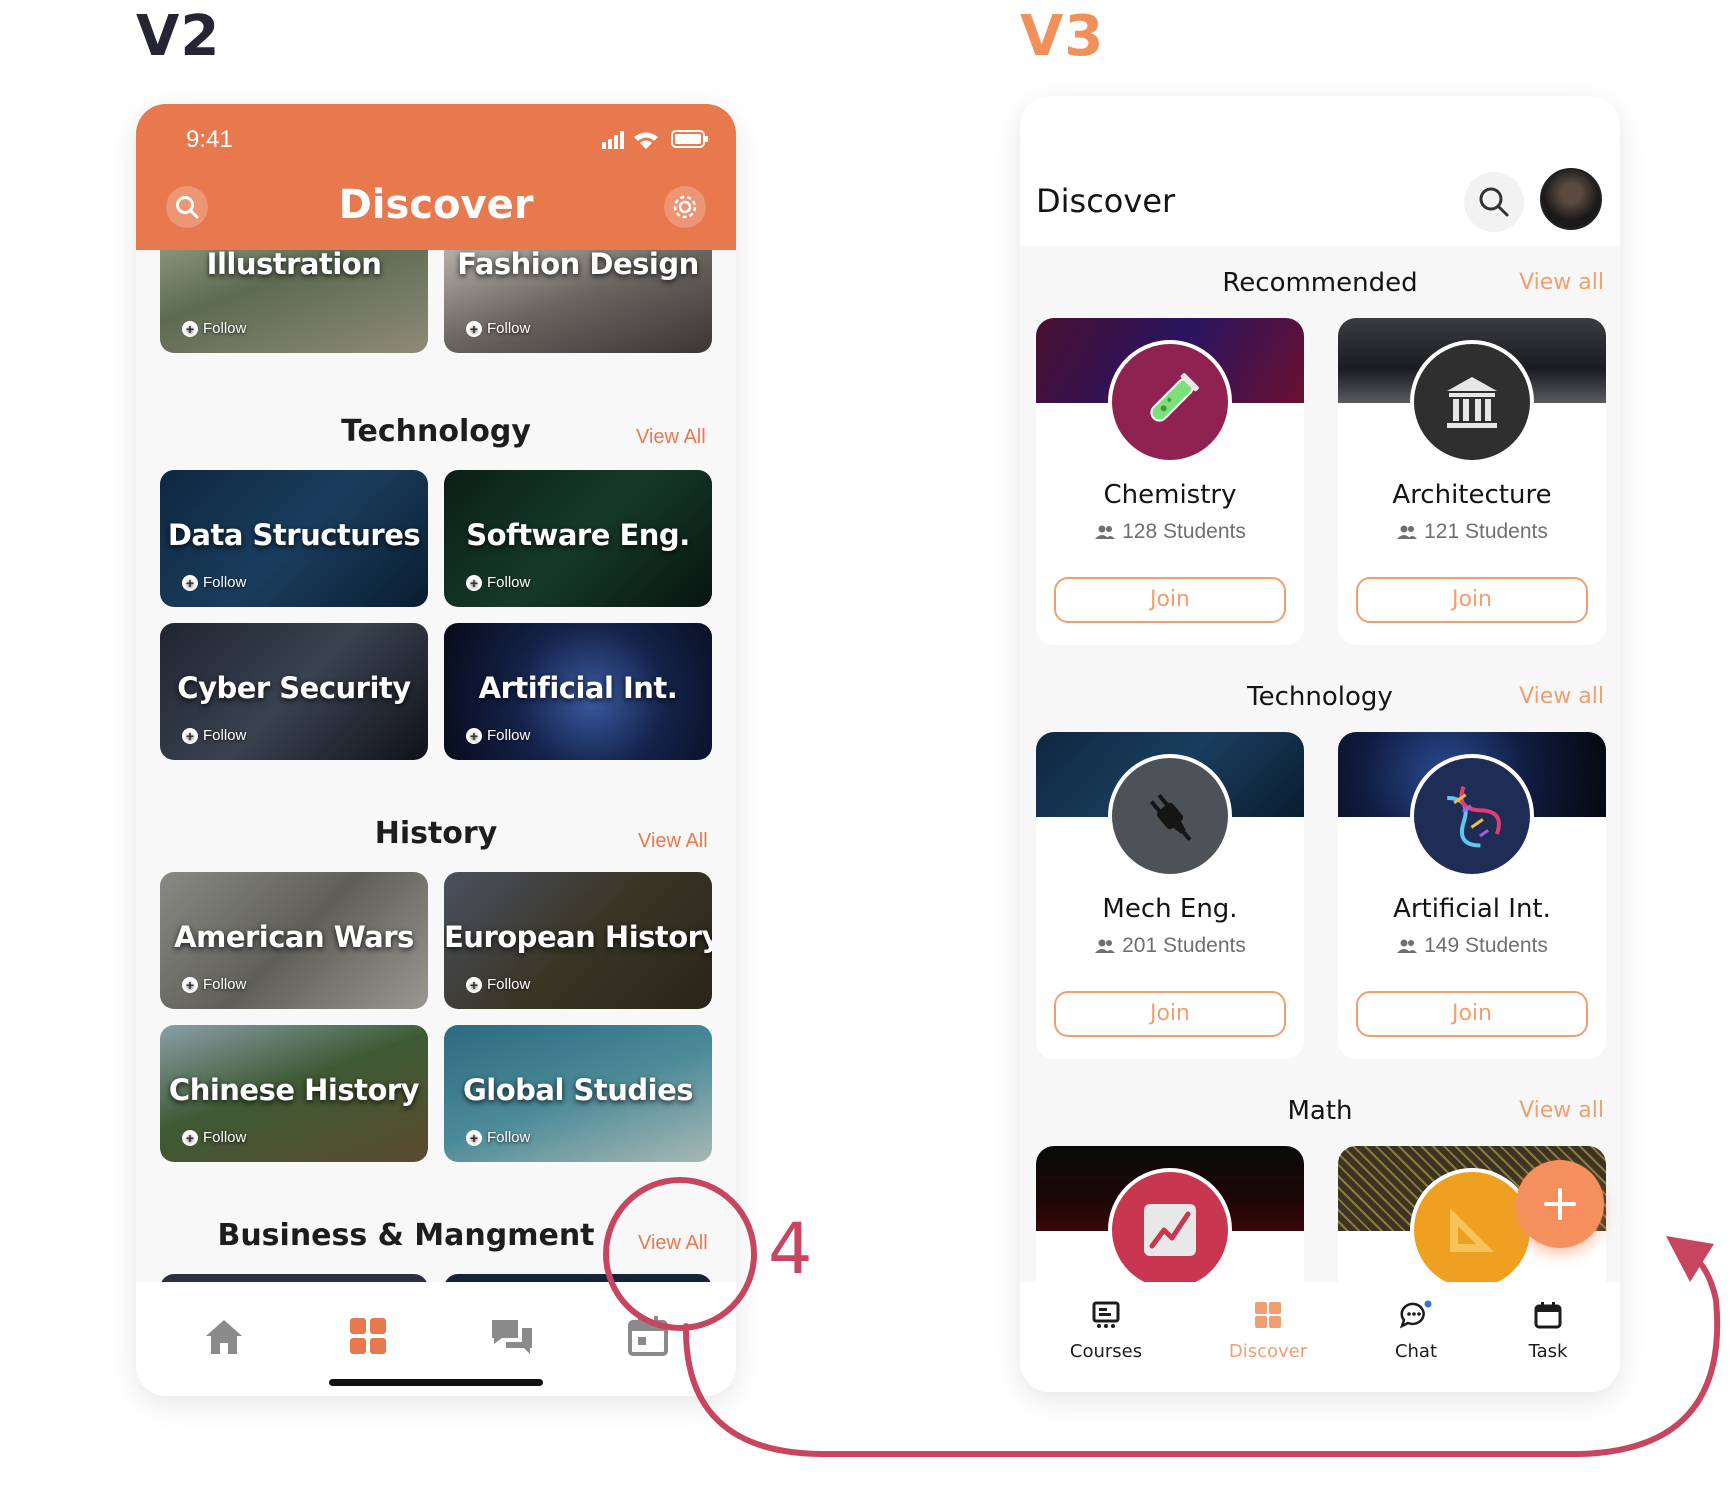 This screenshot has height=1494, width=1733. I want to click on student-count: 149 Students, so click(1472, 946).